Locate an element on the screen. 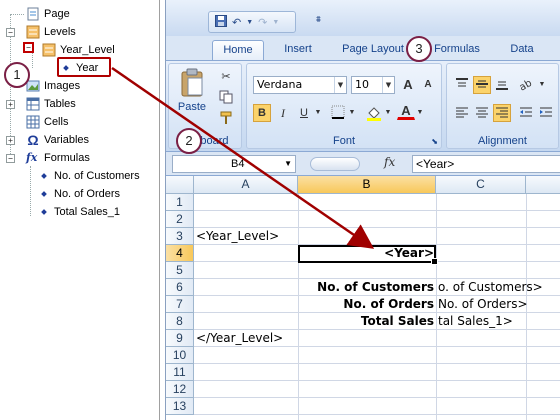 This screenshot has height=420, width=560. paste-button: Paste is located at coordinates (192, 96).